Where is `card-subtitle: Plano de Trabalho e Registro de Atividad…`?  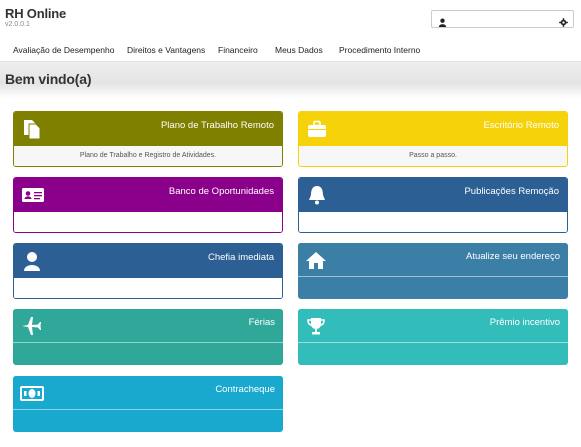
card-subtitle: Plano de Trabalho e Registro de Atividad… is located at coordinates (148, 156).